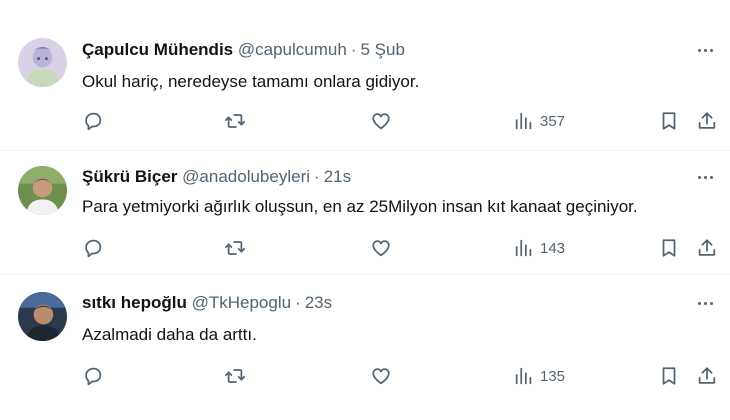  Describe the element at coordinates (553, 121) in the screenshot. I see `view-count: 357` at that location.